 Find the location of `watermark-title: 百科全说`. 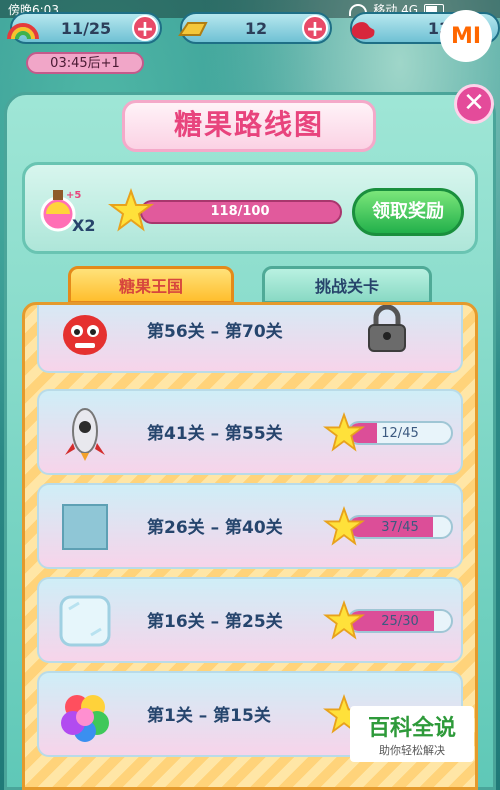

watermark-title: 百科全说 is located at coordinates (411, 728).